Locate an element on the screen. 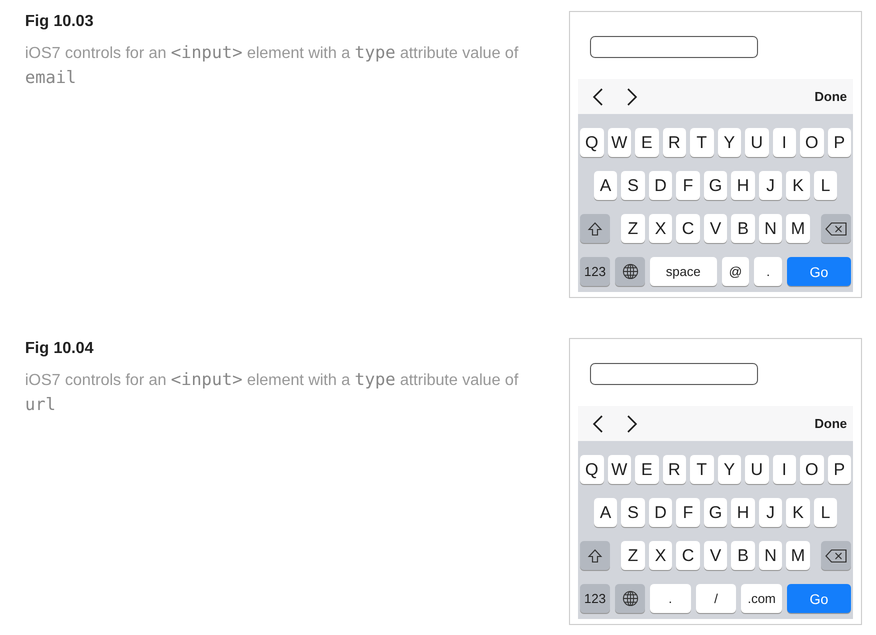 The height and width of the screenshot is (635, 876). figure-caption: iOS7 controls for an <input> element with a type attribute value of url is located at coordinates (272, 393).